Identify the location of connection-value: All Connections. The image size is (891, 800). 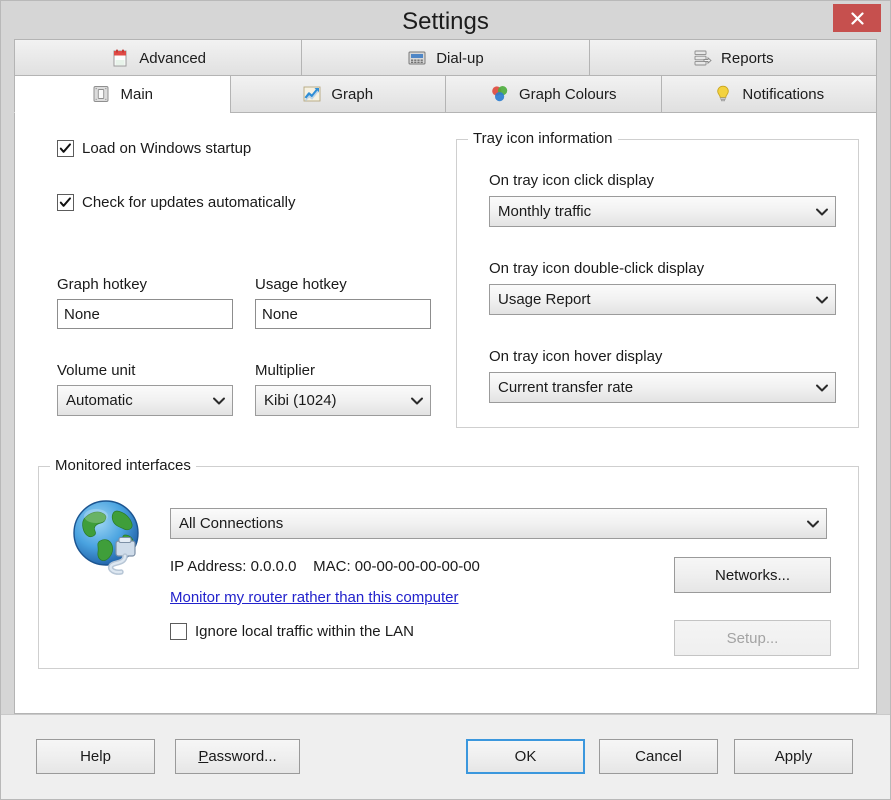
(231, 523).